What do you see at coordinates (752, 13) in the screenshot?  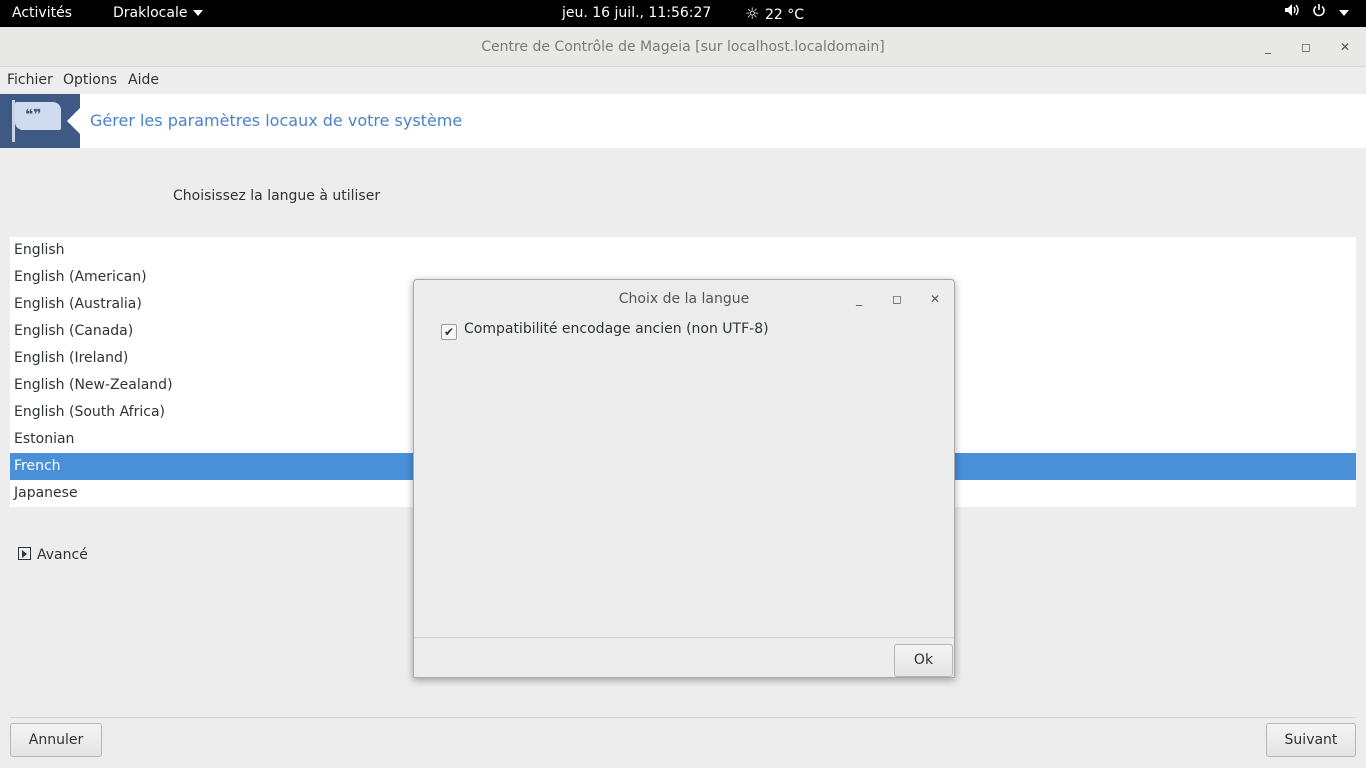 I see `sun-icon: ☼` at bounding box center [752, 13].